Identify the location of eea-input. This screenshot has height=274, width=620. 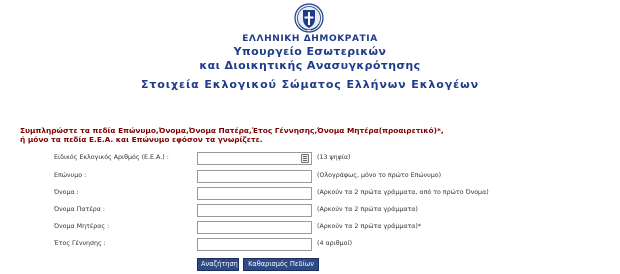
(254, 158).